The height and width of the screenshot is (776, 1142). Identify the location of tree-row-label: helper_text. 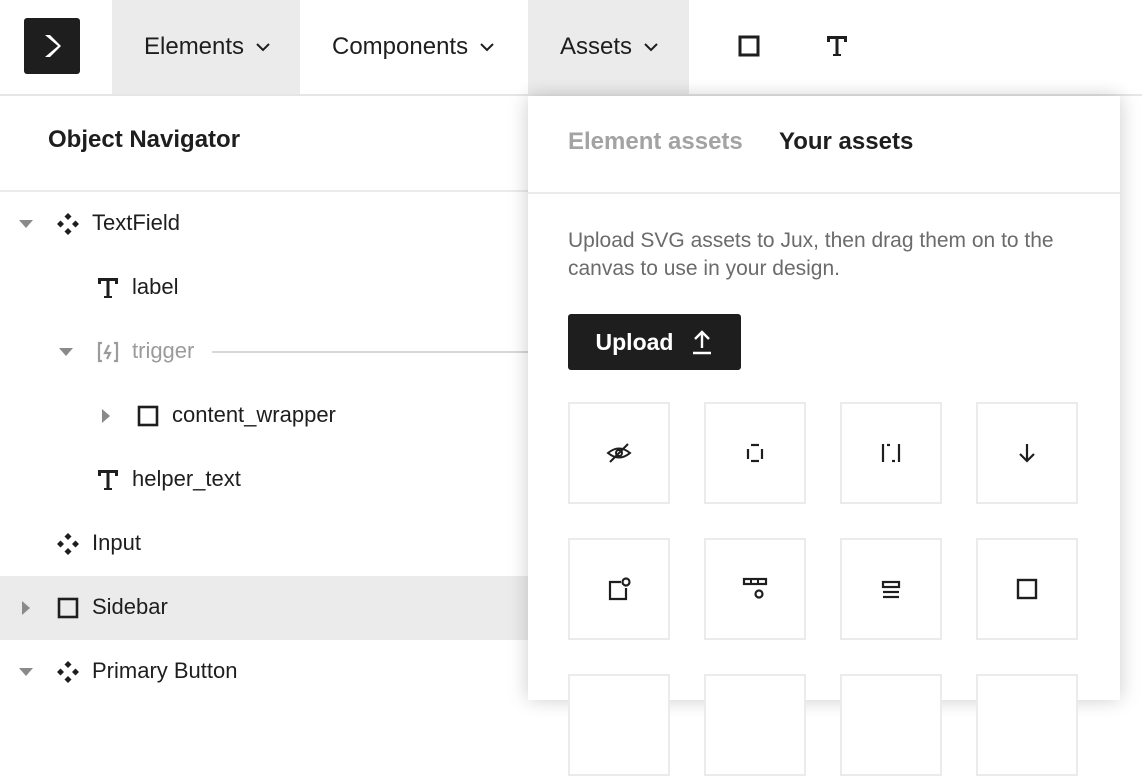
(186, 478).